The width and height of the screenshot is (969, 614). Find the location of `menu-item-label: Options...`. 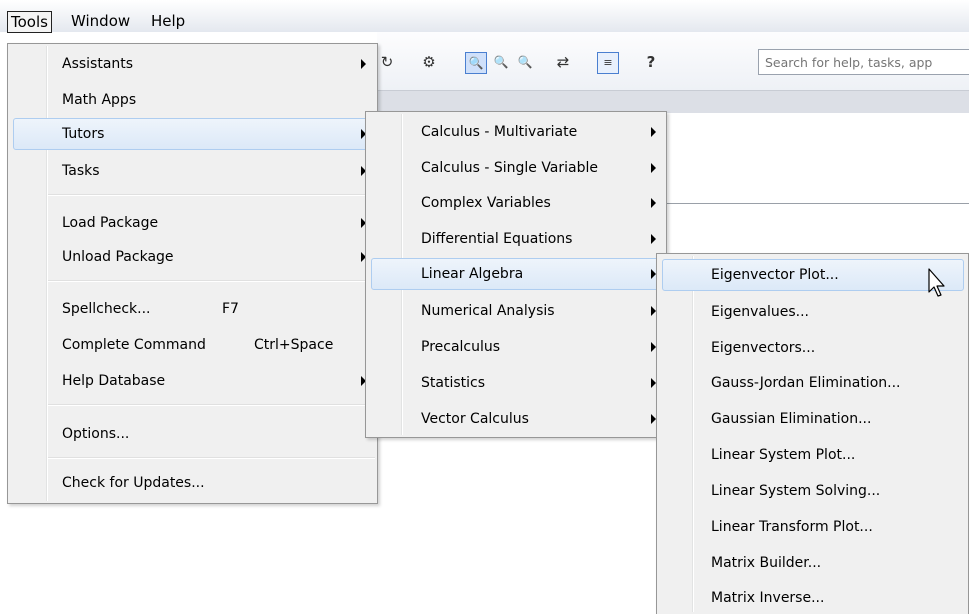

menu-item-label: Options... is located at coordinates (96, 434).